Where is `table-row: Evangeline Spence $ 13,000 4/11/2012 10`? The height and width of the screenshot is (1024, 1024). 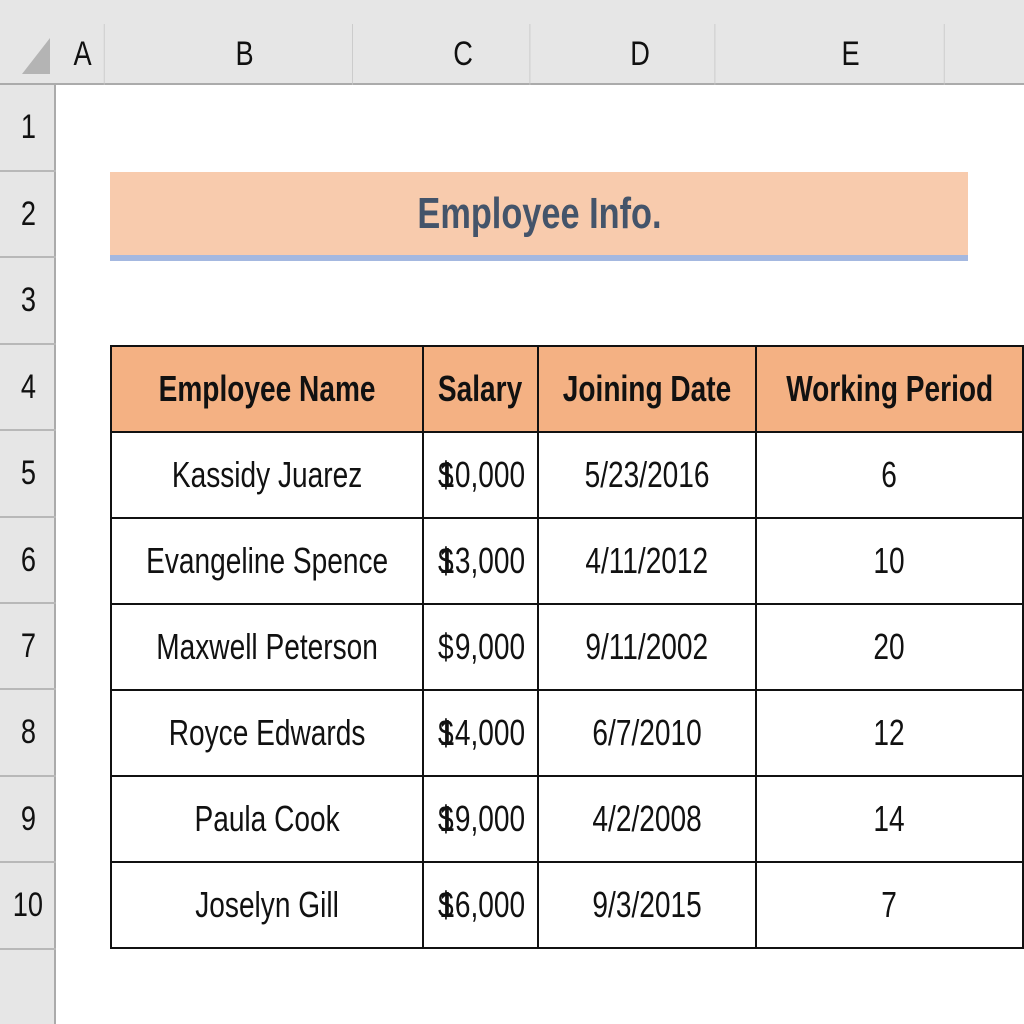 table-row: Evangeline Spence $ 13,000 4/11/2012 10 is located at coordinates (566, 561).